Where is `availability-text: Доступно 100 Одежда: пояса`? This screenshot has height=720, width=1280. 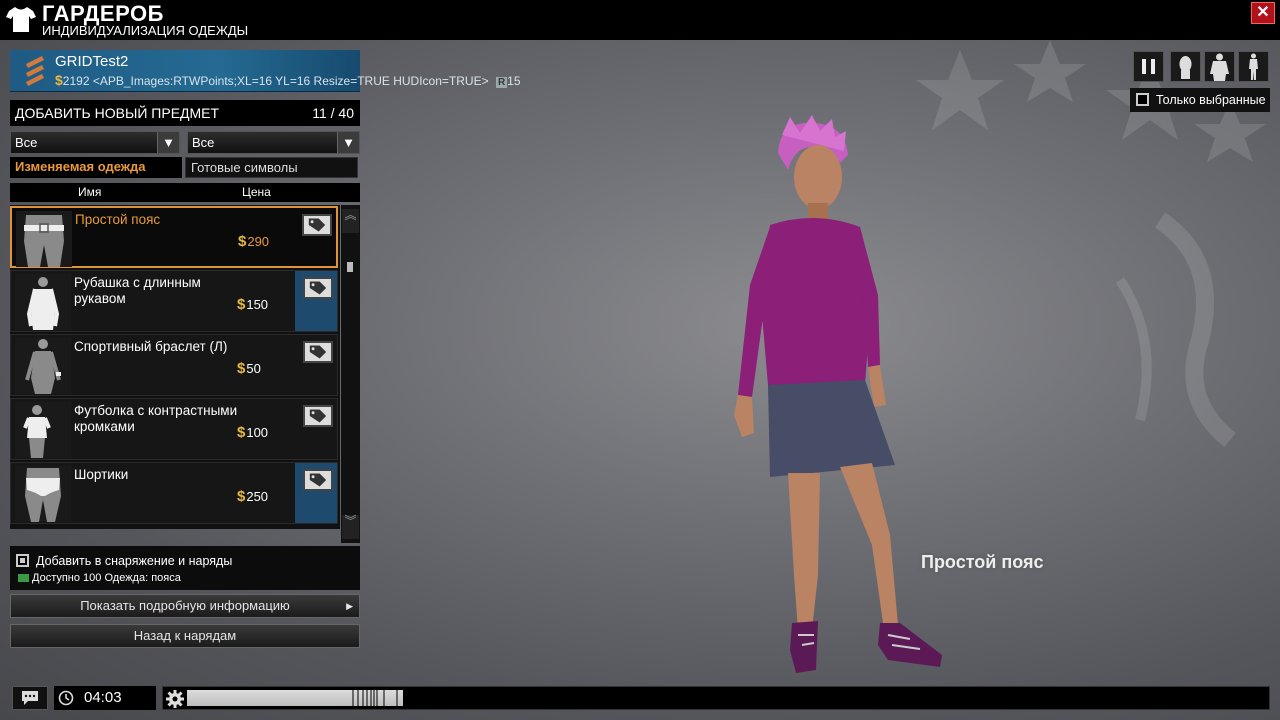
availability-text: Доступно 100 Одежда: пояса is located at coordinates (106, 578).